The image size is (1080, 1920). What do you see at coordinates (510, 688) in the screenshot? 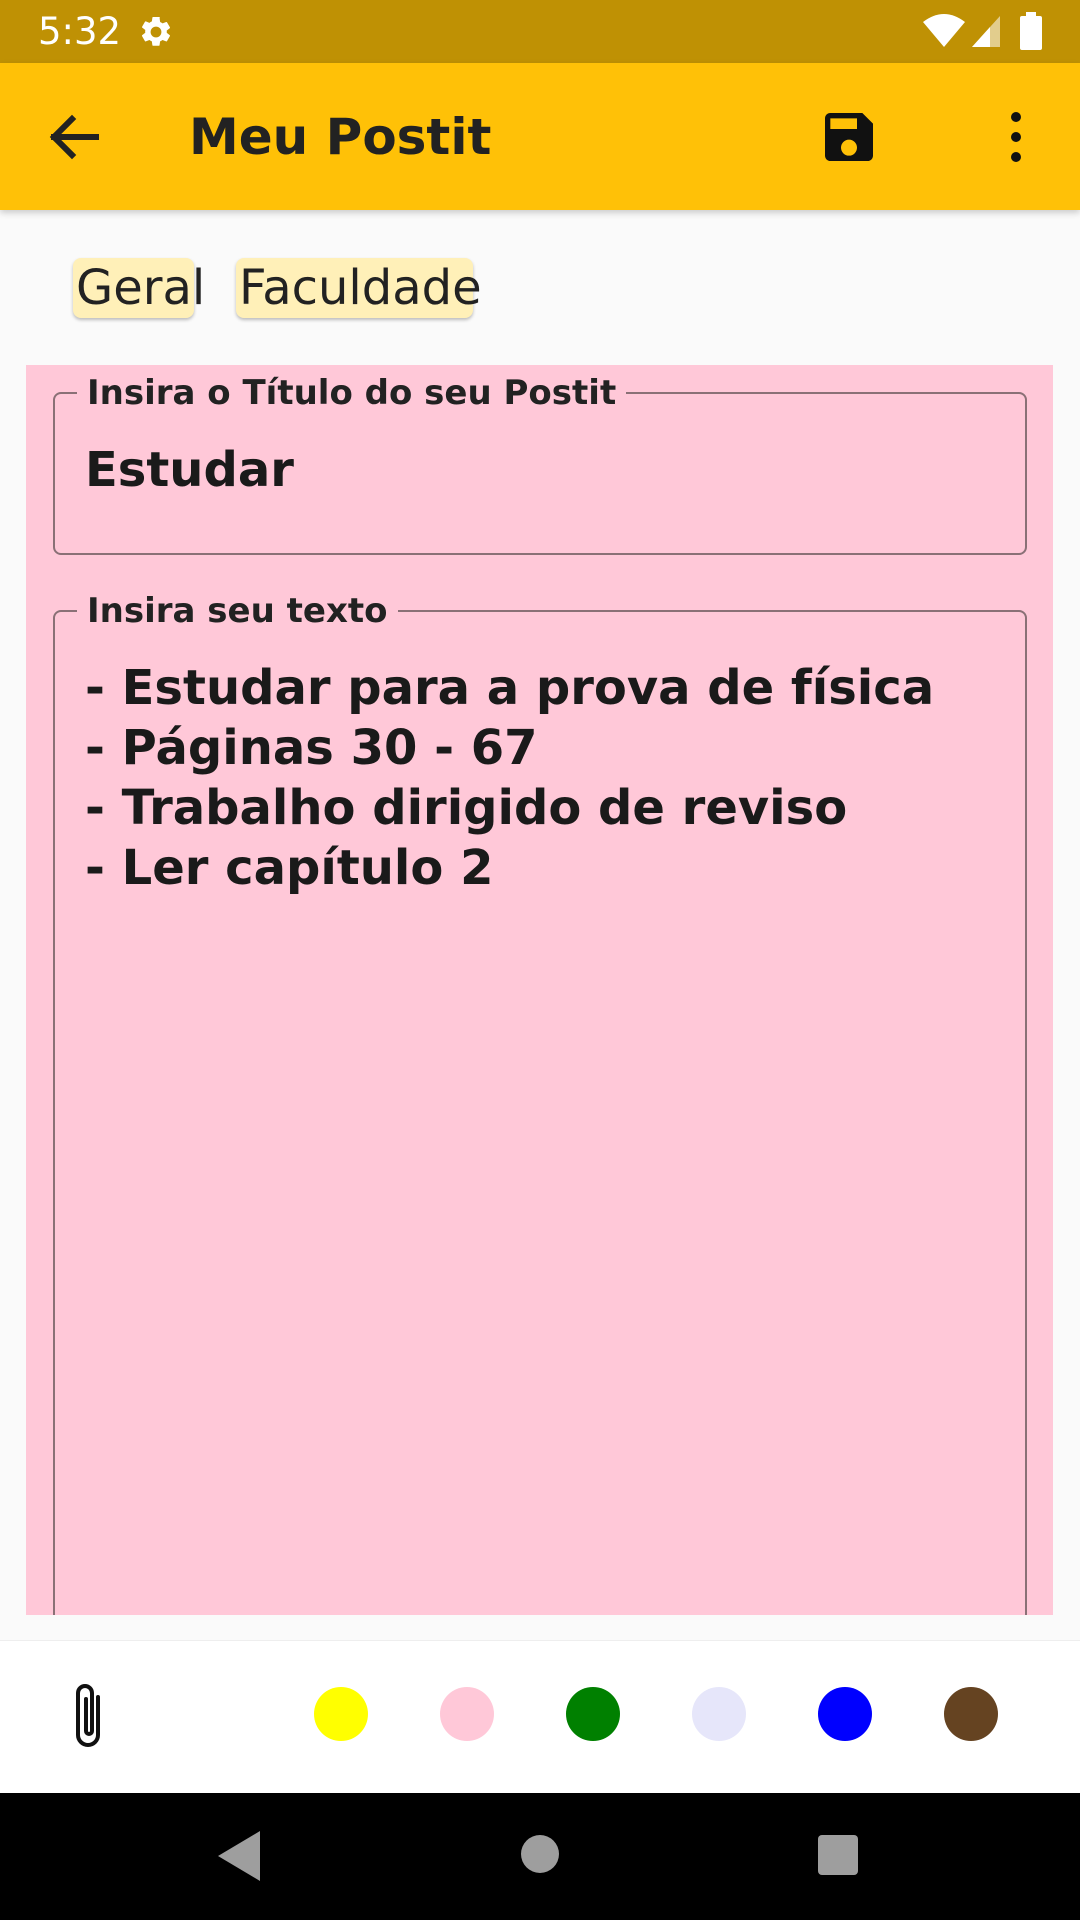
I see `text-line: - Estudar para a prova de física` at bounding box center [510, 688].